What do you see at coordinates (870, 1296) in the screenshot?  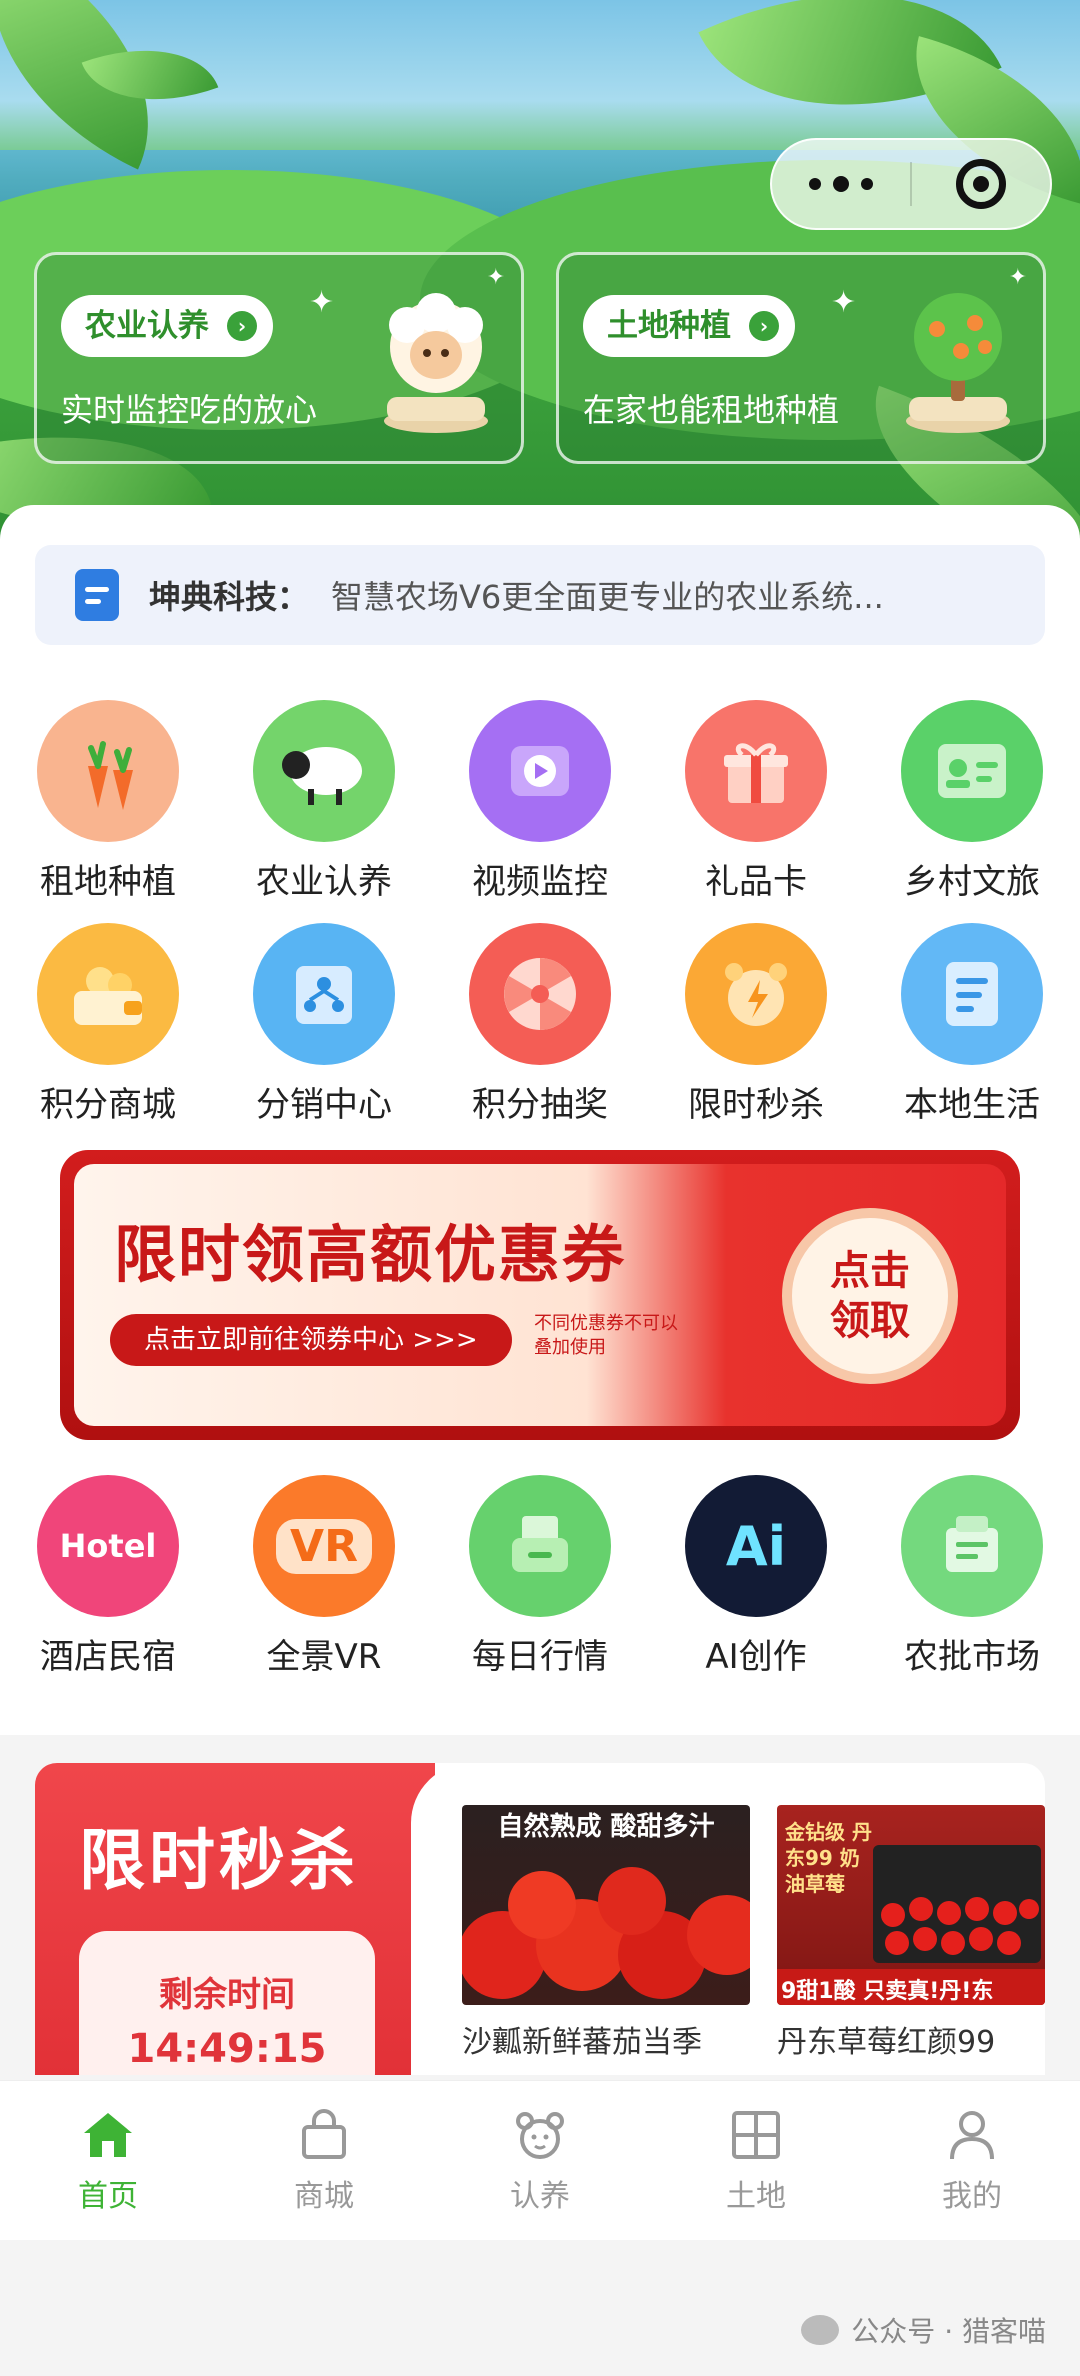 I see `claim-coupon-button: 点击领取` at bounding box center [870, 1296].